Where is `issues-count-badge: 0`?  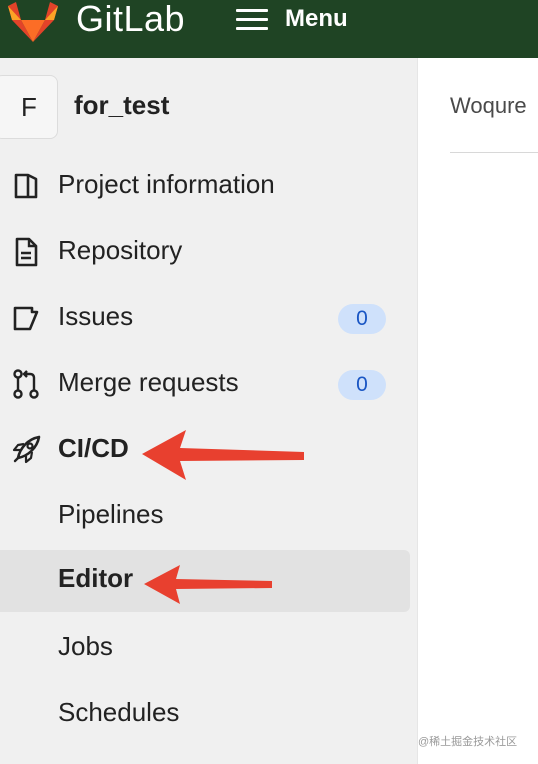 issues-count-badge: 0 is located at coordinates (362, 319).